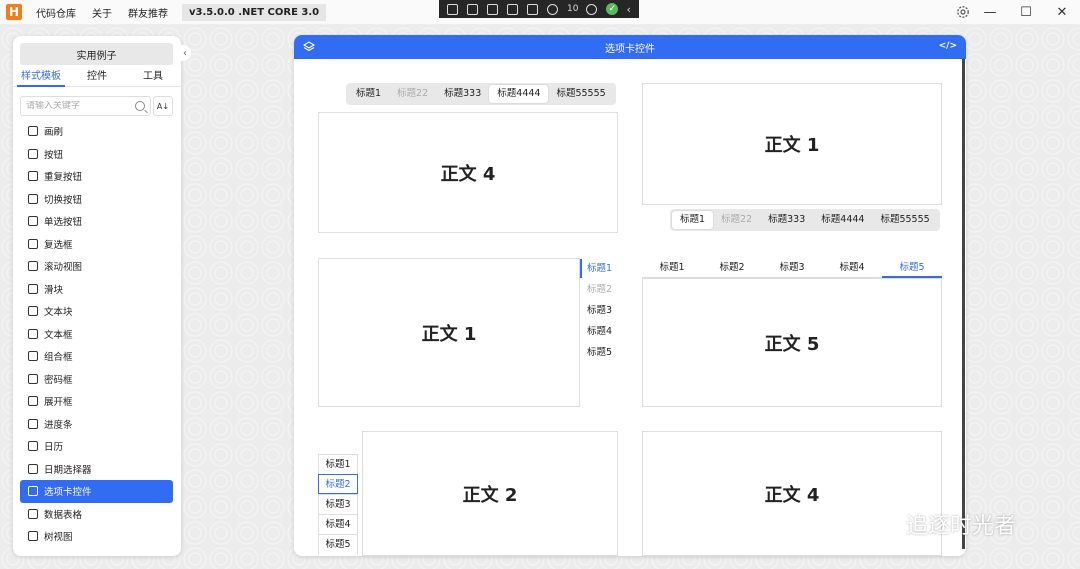 The height and width of the screenshot is (569, 1080). What do you see at coordinates (732, 267) in the screenshot?
I see `underline-tab: 标题2` at bounding box center [732, 267].